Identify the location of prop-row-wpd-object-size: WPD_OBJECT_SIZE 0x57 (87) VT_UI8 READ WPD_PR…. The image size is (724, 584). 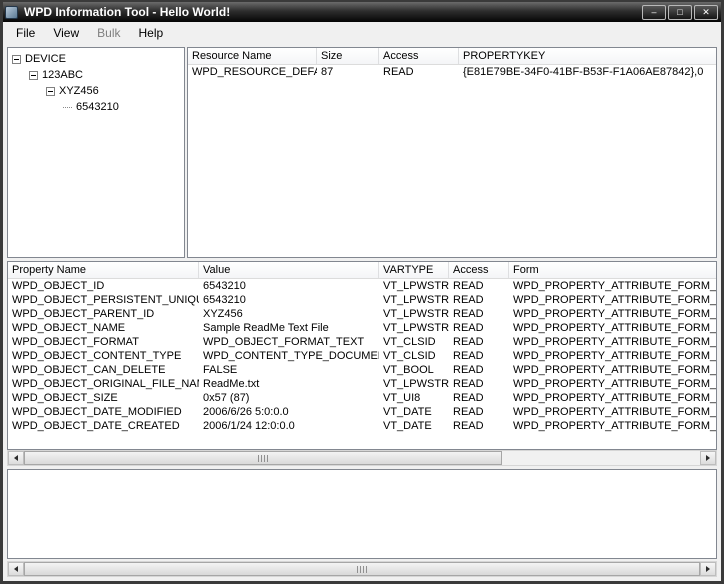
(362, 398).